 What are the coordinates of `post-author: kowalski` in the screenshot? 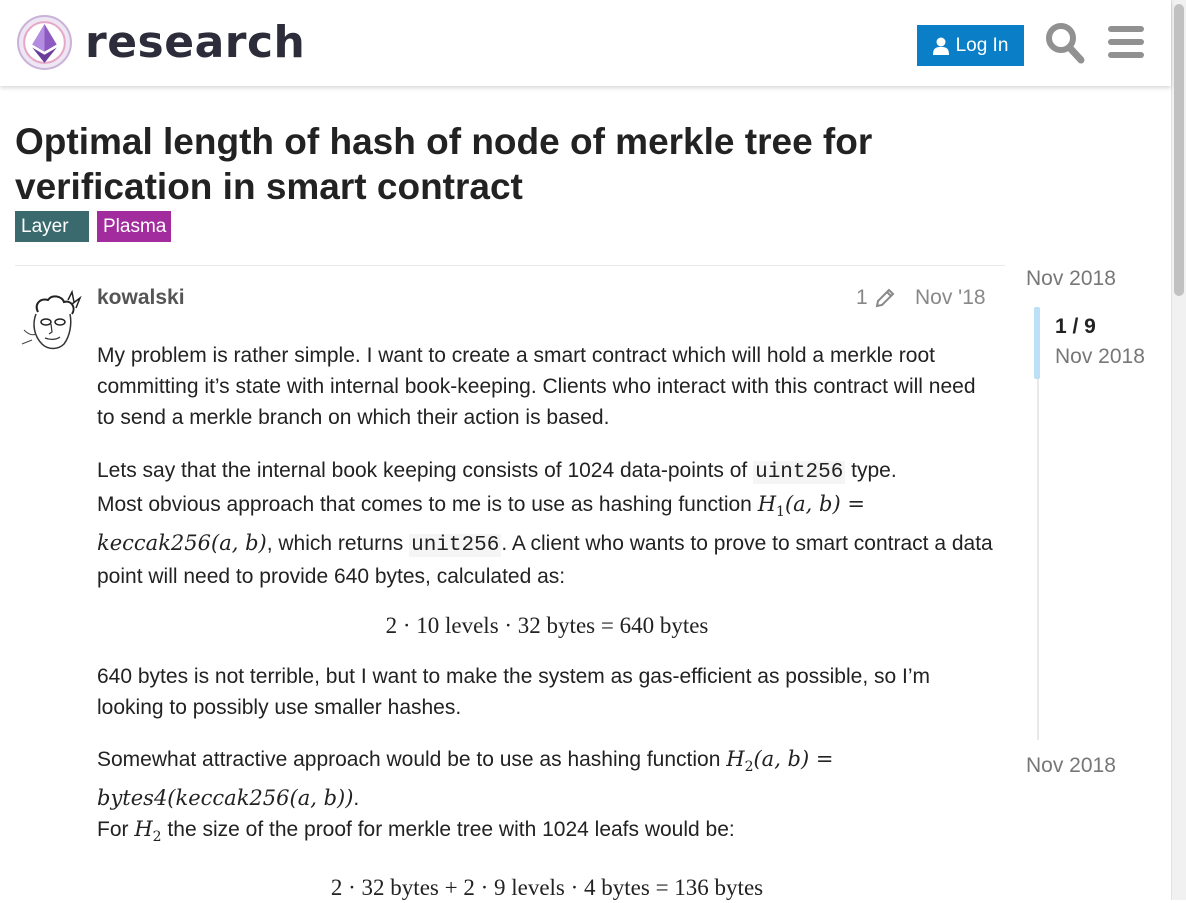 It's located at (141, 298).